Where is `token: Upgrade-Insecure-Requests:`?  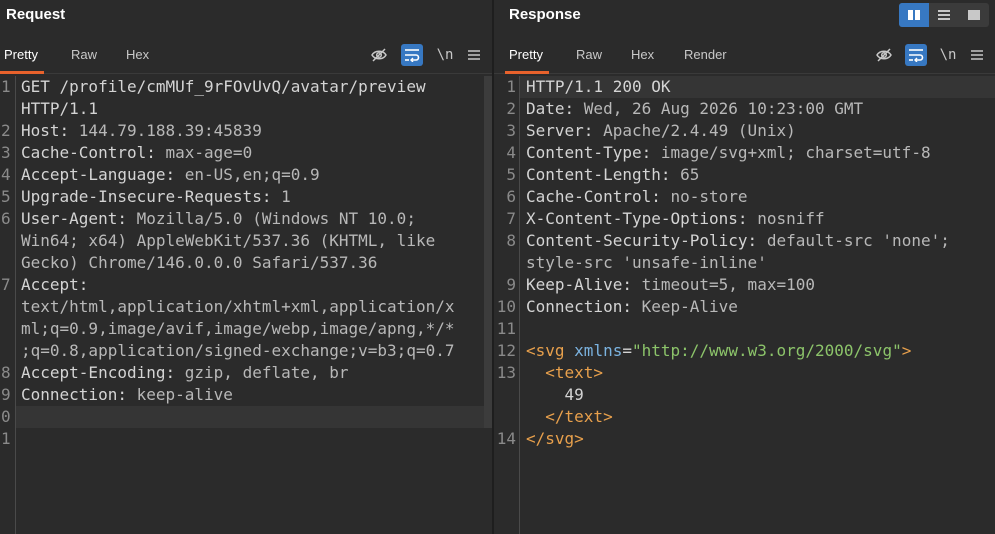 token: Upgrade-Insecure-Requests: is located at coordinates (151, 196).